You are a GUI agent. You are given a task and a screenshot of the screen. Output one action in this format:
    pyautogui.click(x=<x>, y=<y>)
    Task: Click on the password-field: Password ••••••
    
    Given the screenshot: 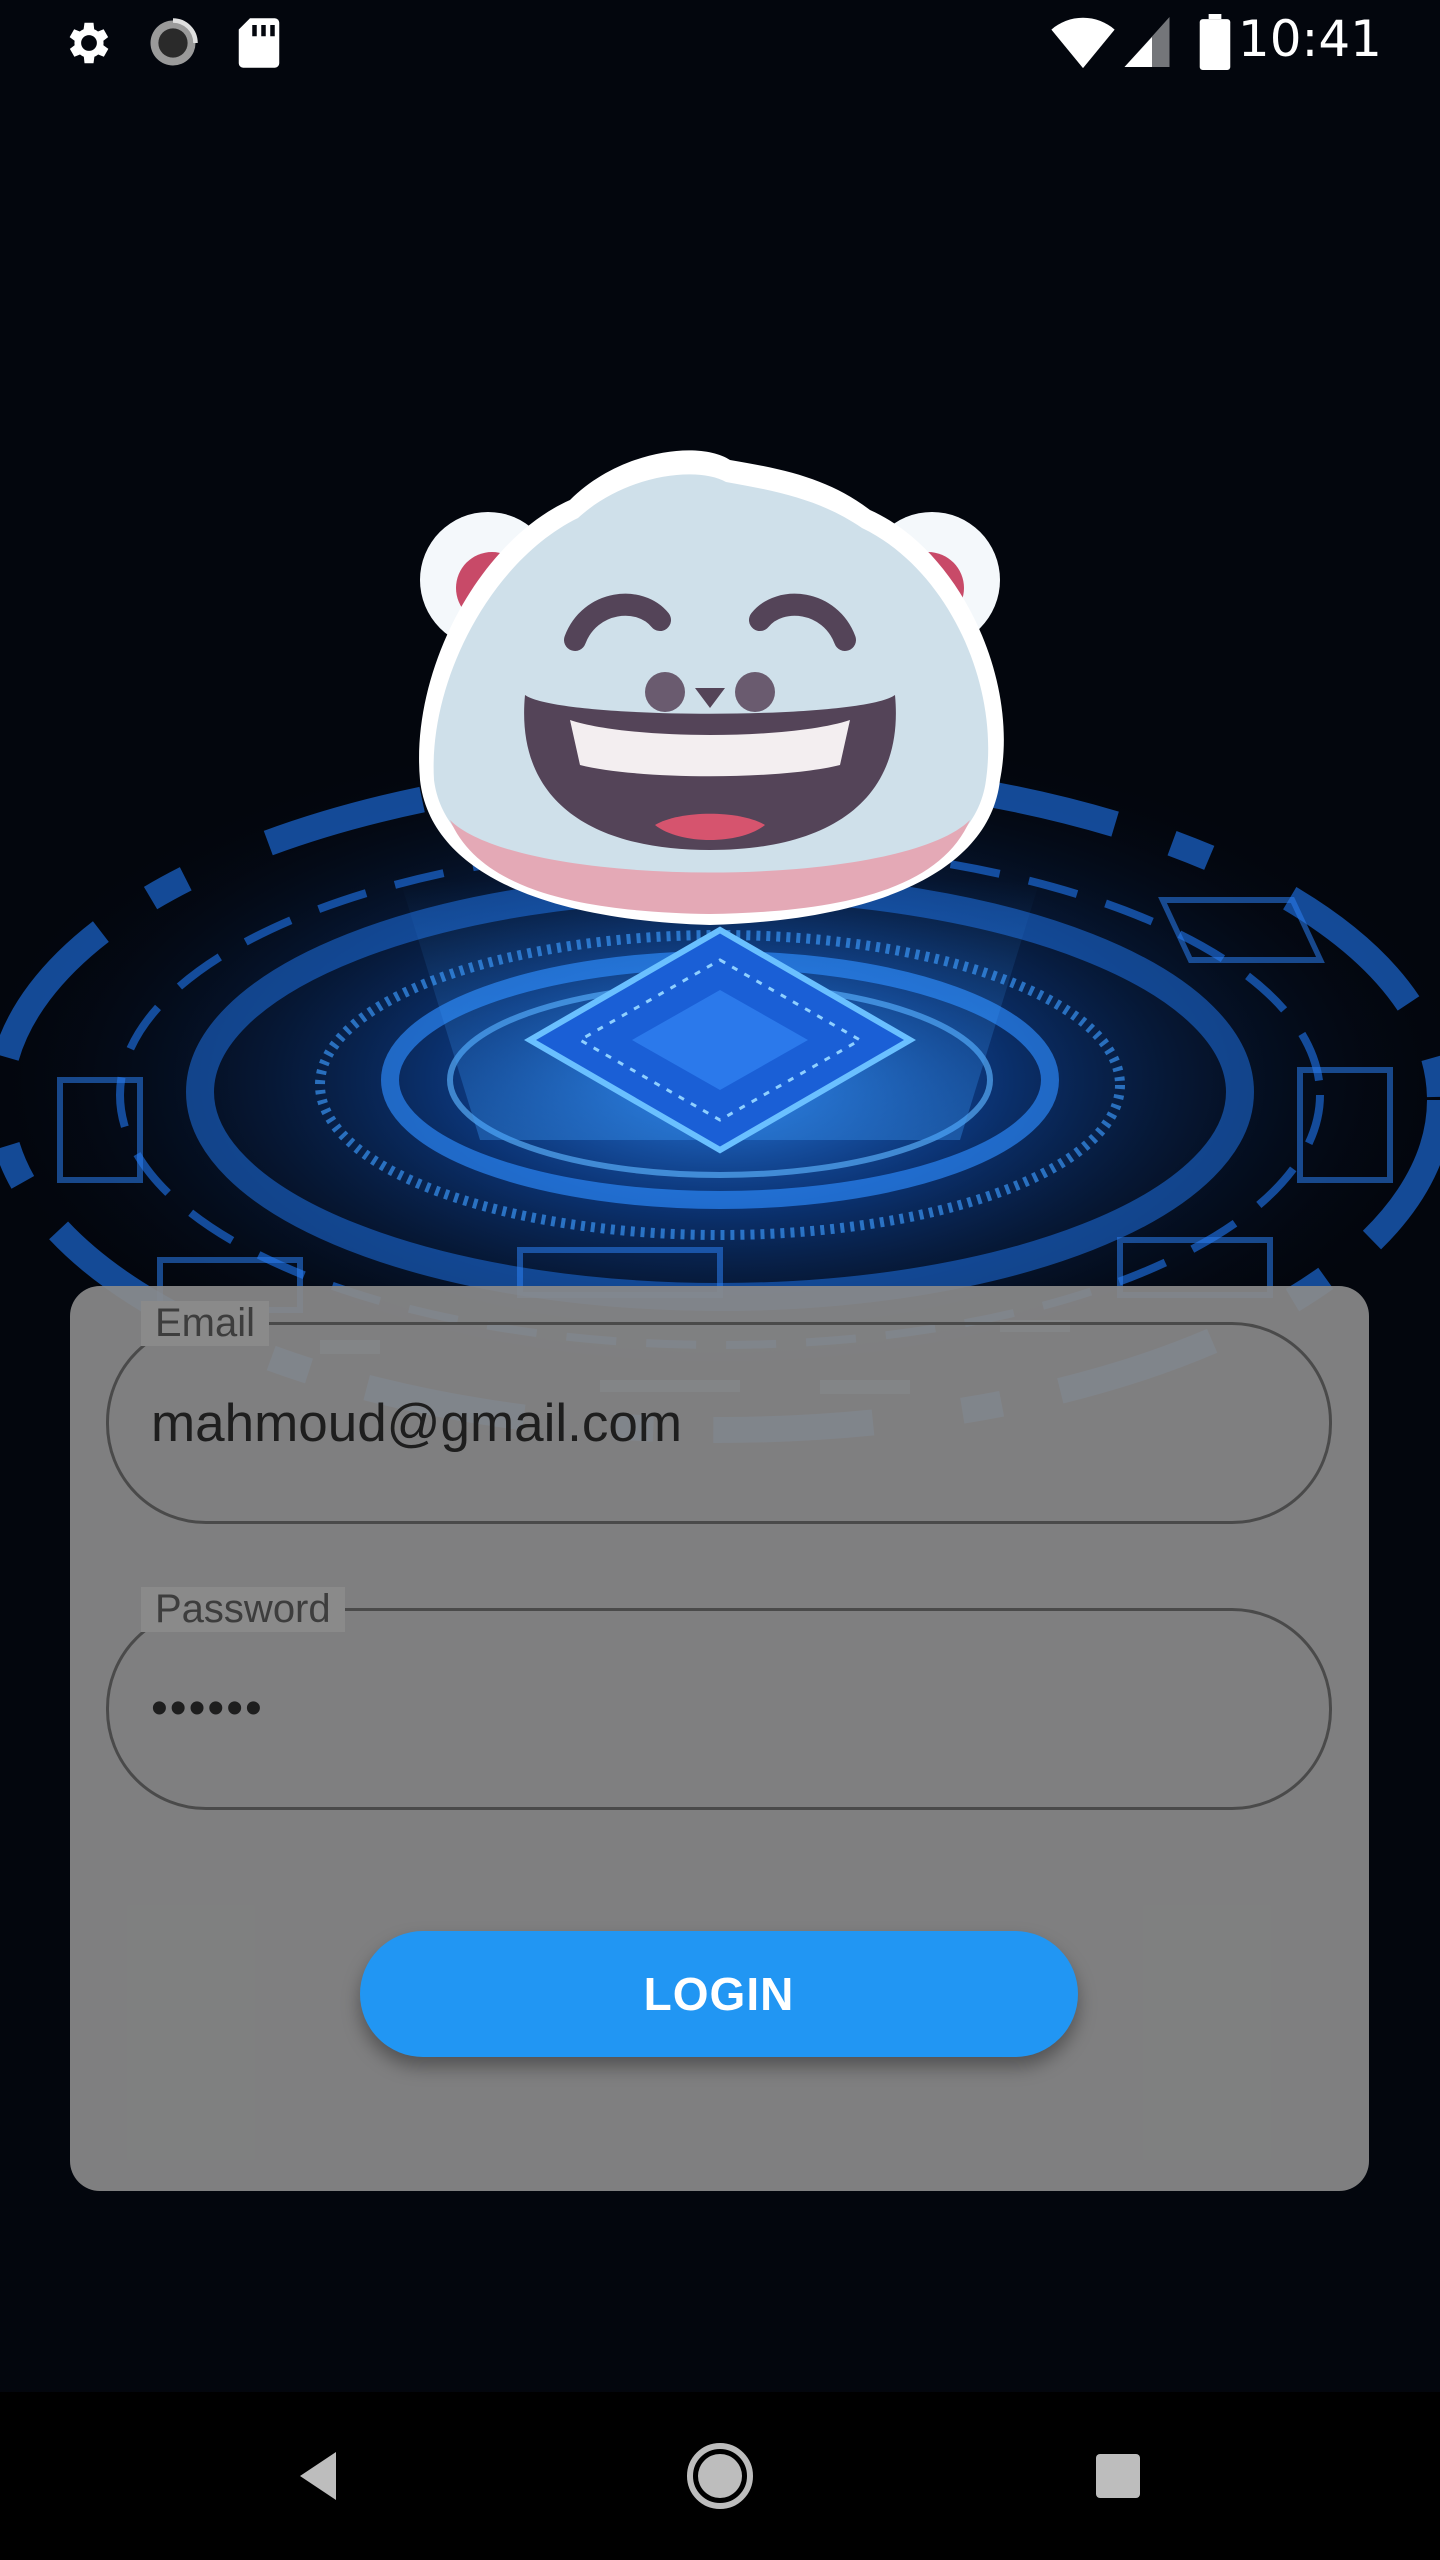 What is the action you would take?
    pyautogui.click(x=719, y=1698)
    